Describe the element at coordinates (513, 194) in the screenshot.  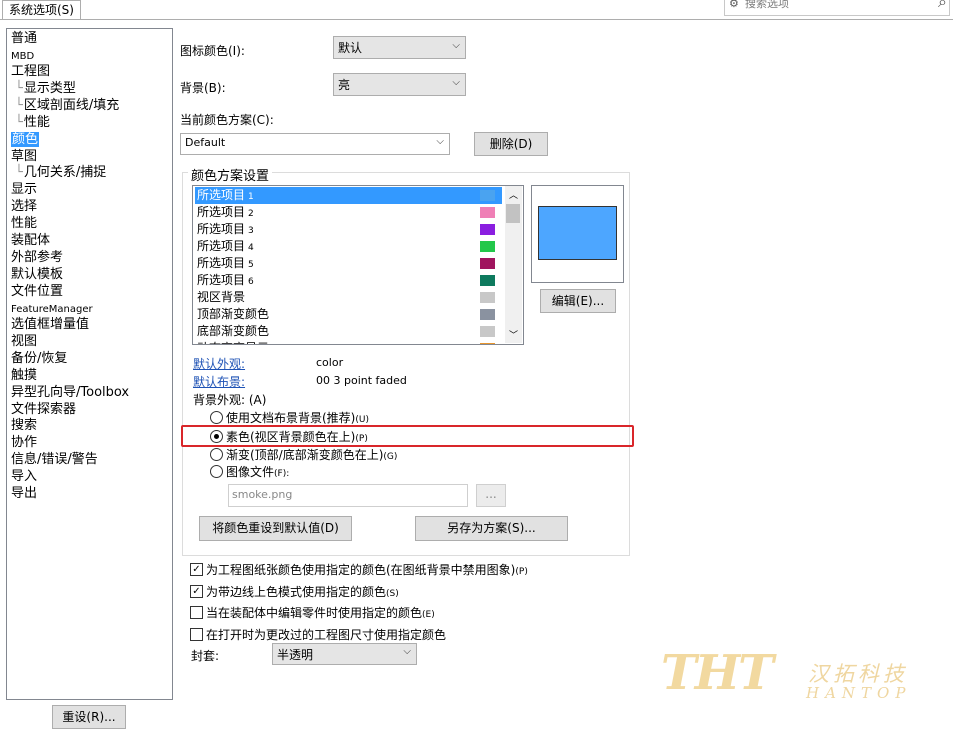
I see `scroll-up-icon: ︿` at that location.